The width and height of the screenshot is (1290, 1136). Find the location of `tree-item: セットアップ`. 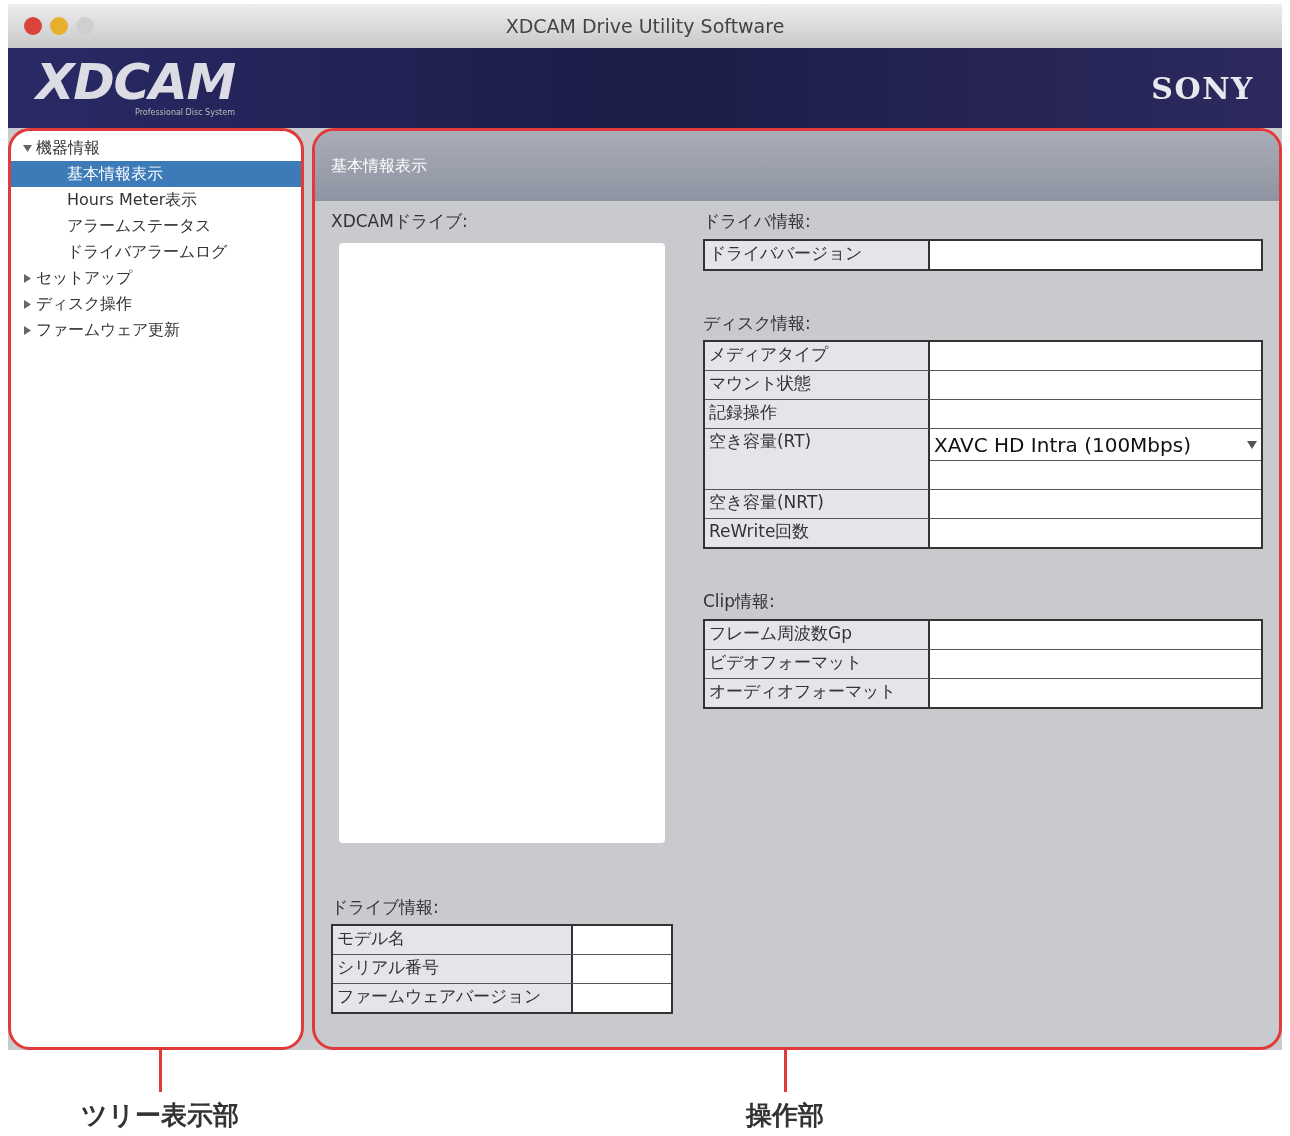

tree-item: セットアップ is located at coordinates (156, 278).